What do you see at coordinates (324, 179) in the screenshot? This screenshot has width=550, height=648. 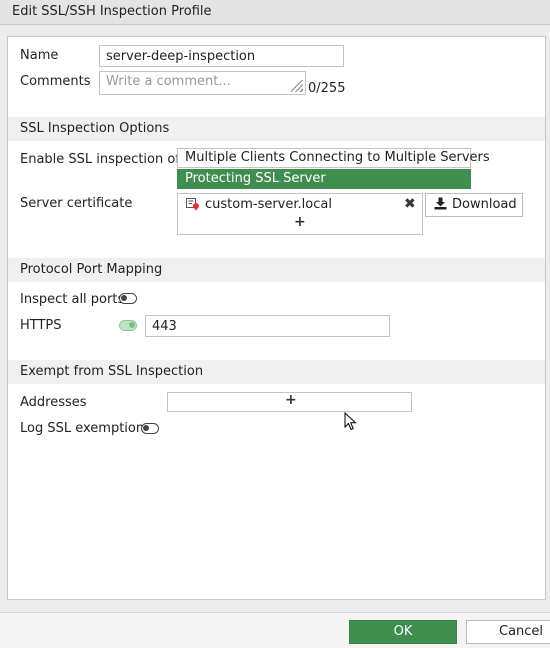 I see `option-protecting-ssl-server: Protecting SSL Server` at bounding box center [324, 179].